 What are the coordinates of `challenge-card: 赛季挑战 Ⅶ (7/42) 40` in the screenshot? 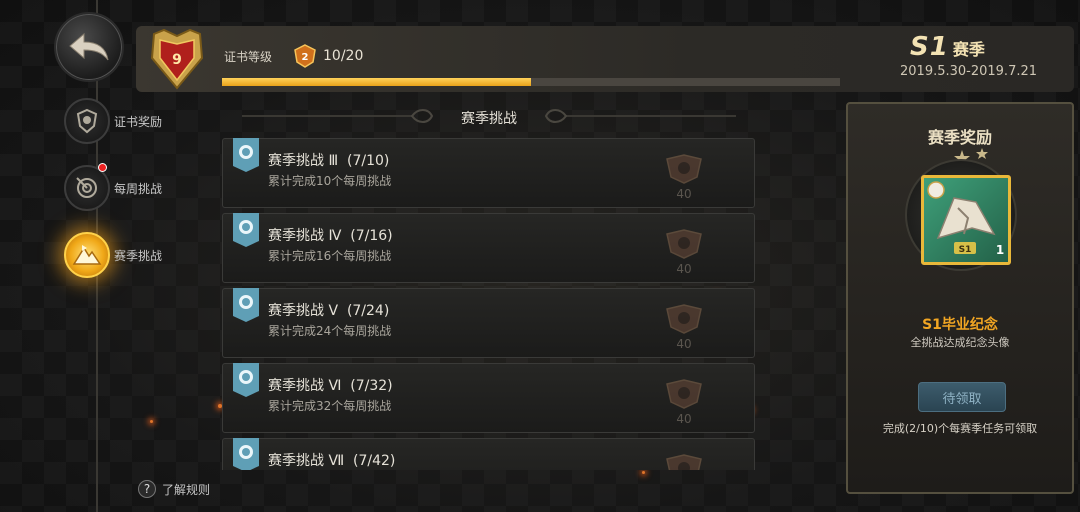 It's located at (488, 454).